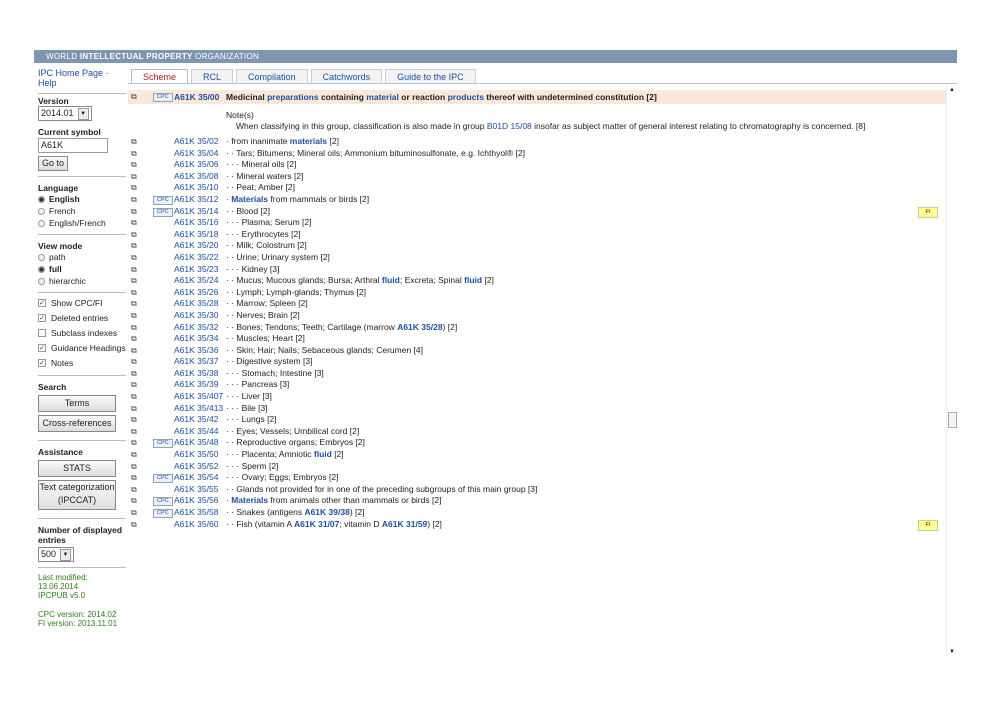 This screenshot has height=720, width=1000. Describe the element at coordinates (196, 188) in the screenshot. I see `entry-symbol: A61K 35/10` at that location.